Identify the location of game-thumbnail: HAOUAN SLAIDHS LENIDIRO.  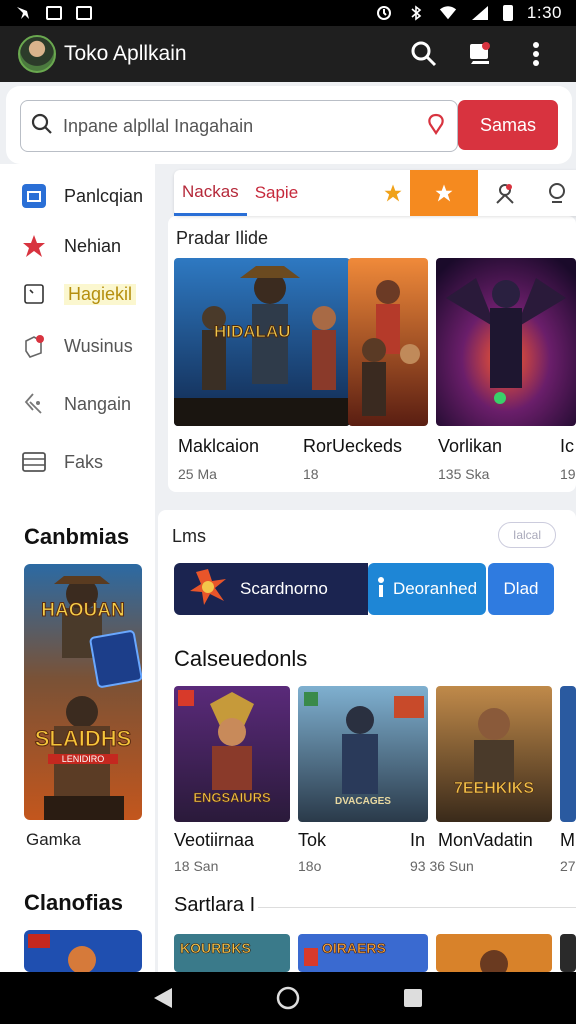
(83, 692).